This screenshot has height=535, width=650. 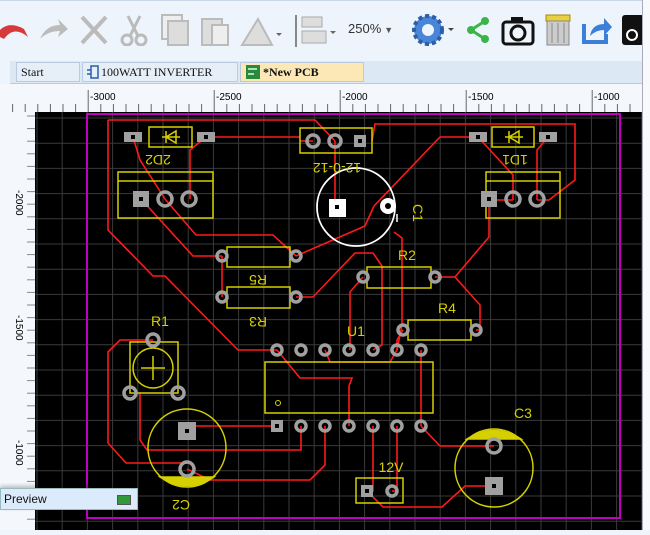 What do you see at coordinates (157, 71) in the screenshot?
I see `tab-label: 100WATT INVERTER` at bounding box center [157, 71].